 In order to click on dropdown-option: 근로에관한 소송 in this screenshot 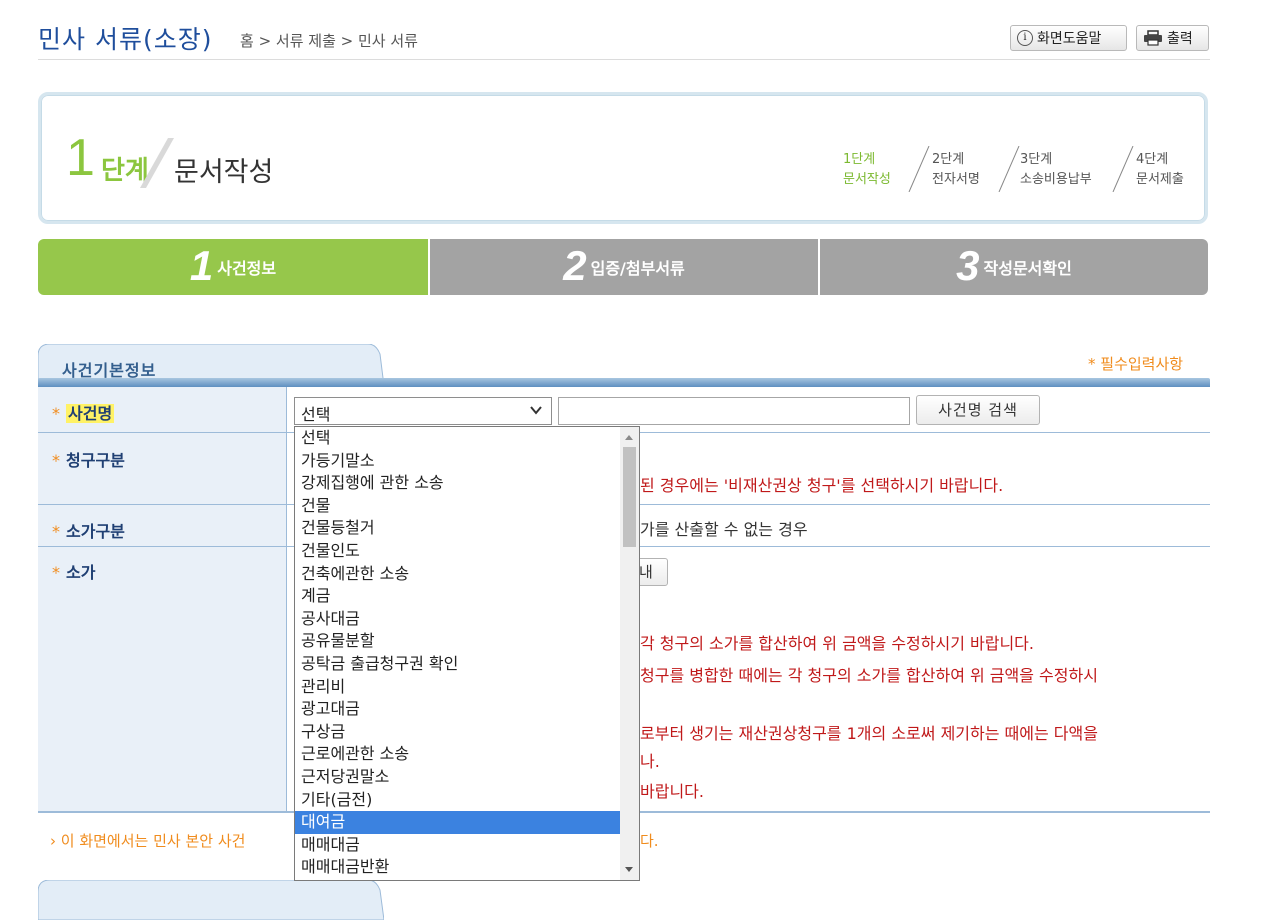, I will do `click(457, 754)`.